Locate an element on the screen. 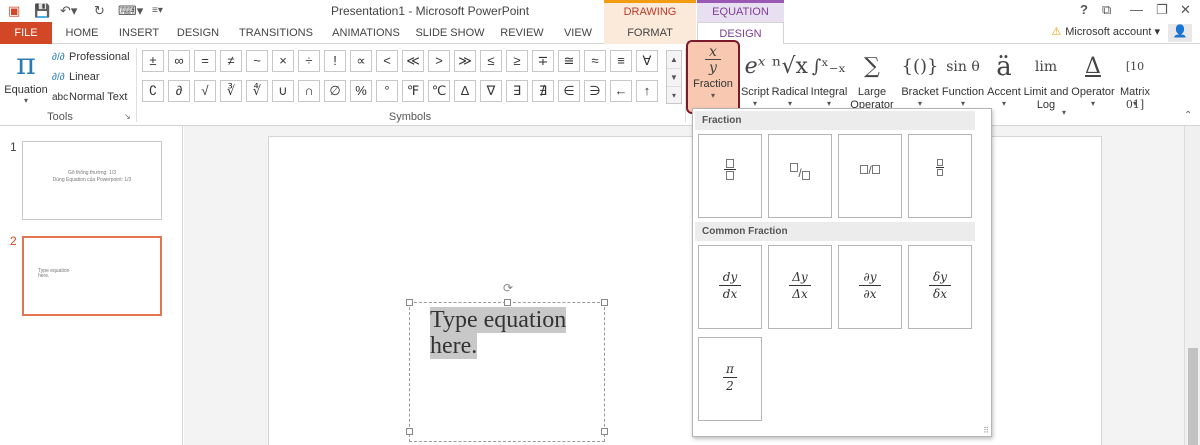 The image size is (1200, 445). pi-over-2-item: π2 is located at coordinates (730, 379).